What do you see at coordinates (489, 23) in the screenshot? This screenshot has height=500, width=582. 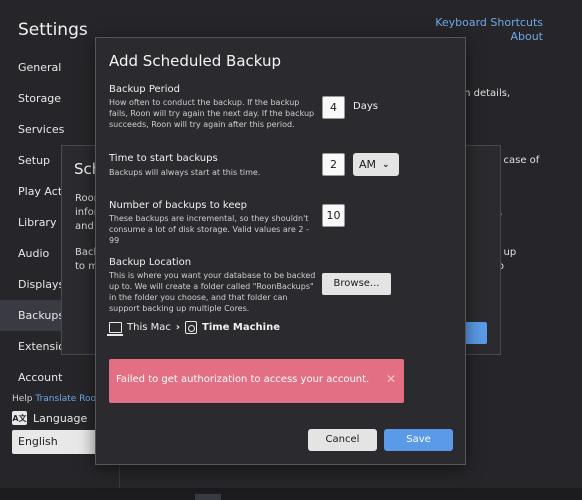 I see `keyboard-shortcuts-link: Keyboard Shortcuts` at bounding box center [489, 23].